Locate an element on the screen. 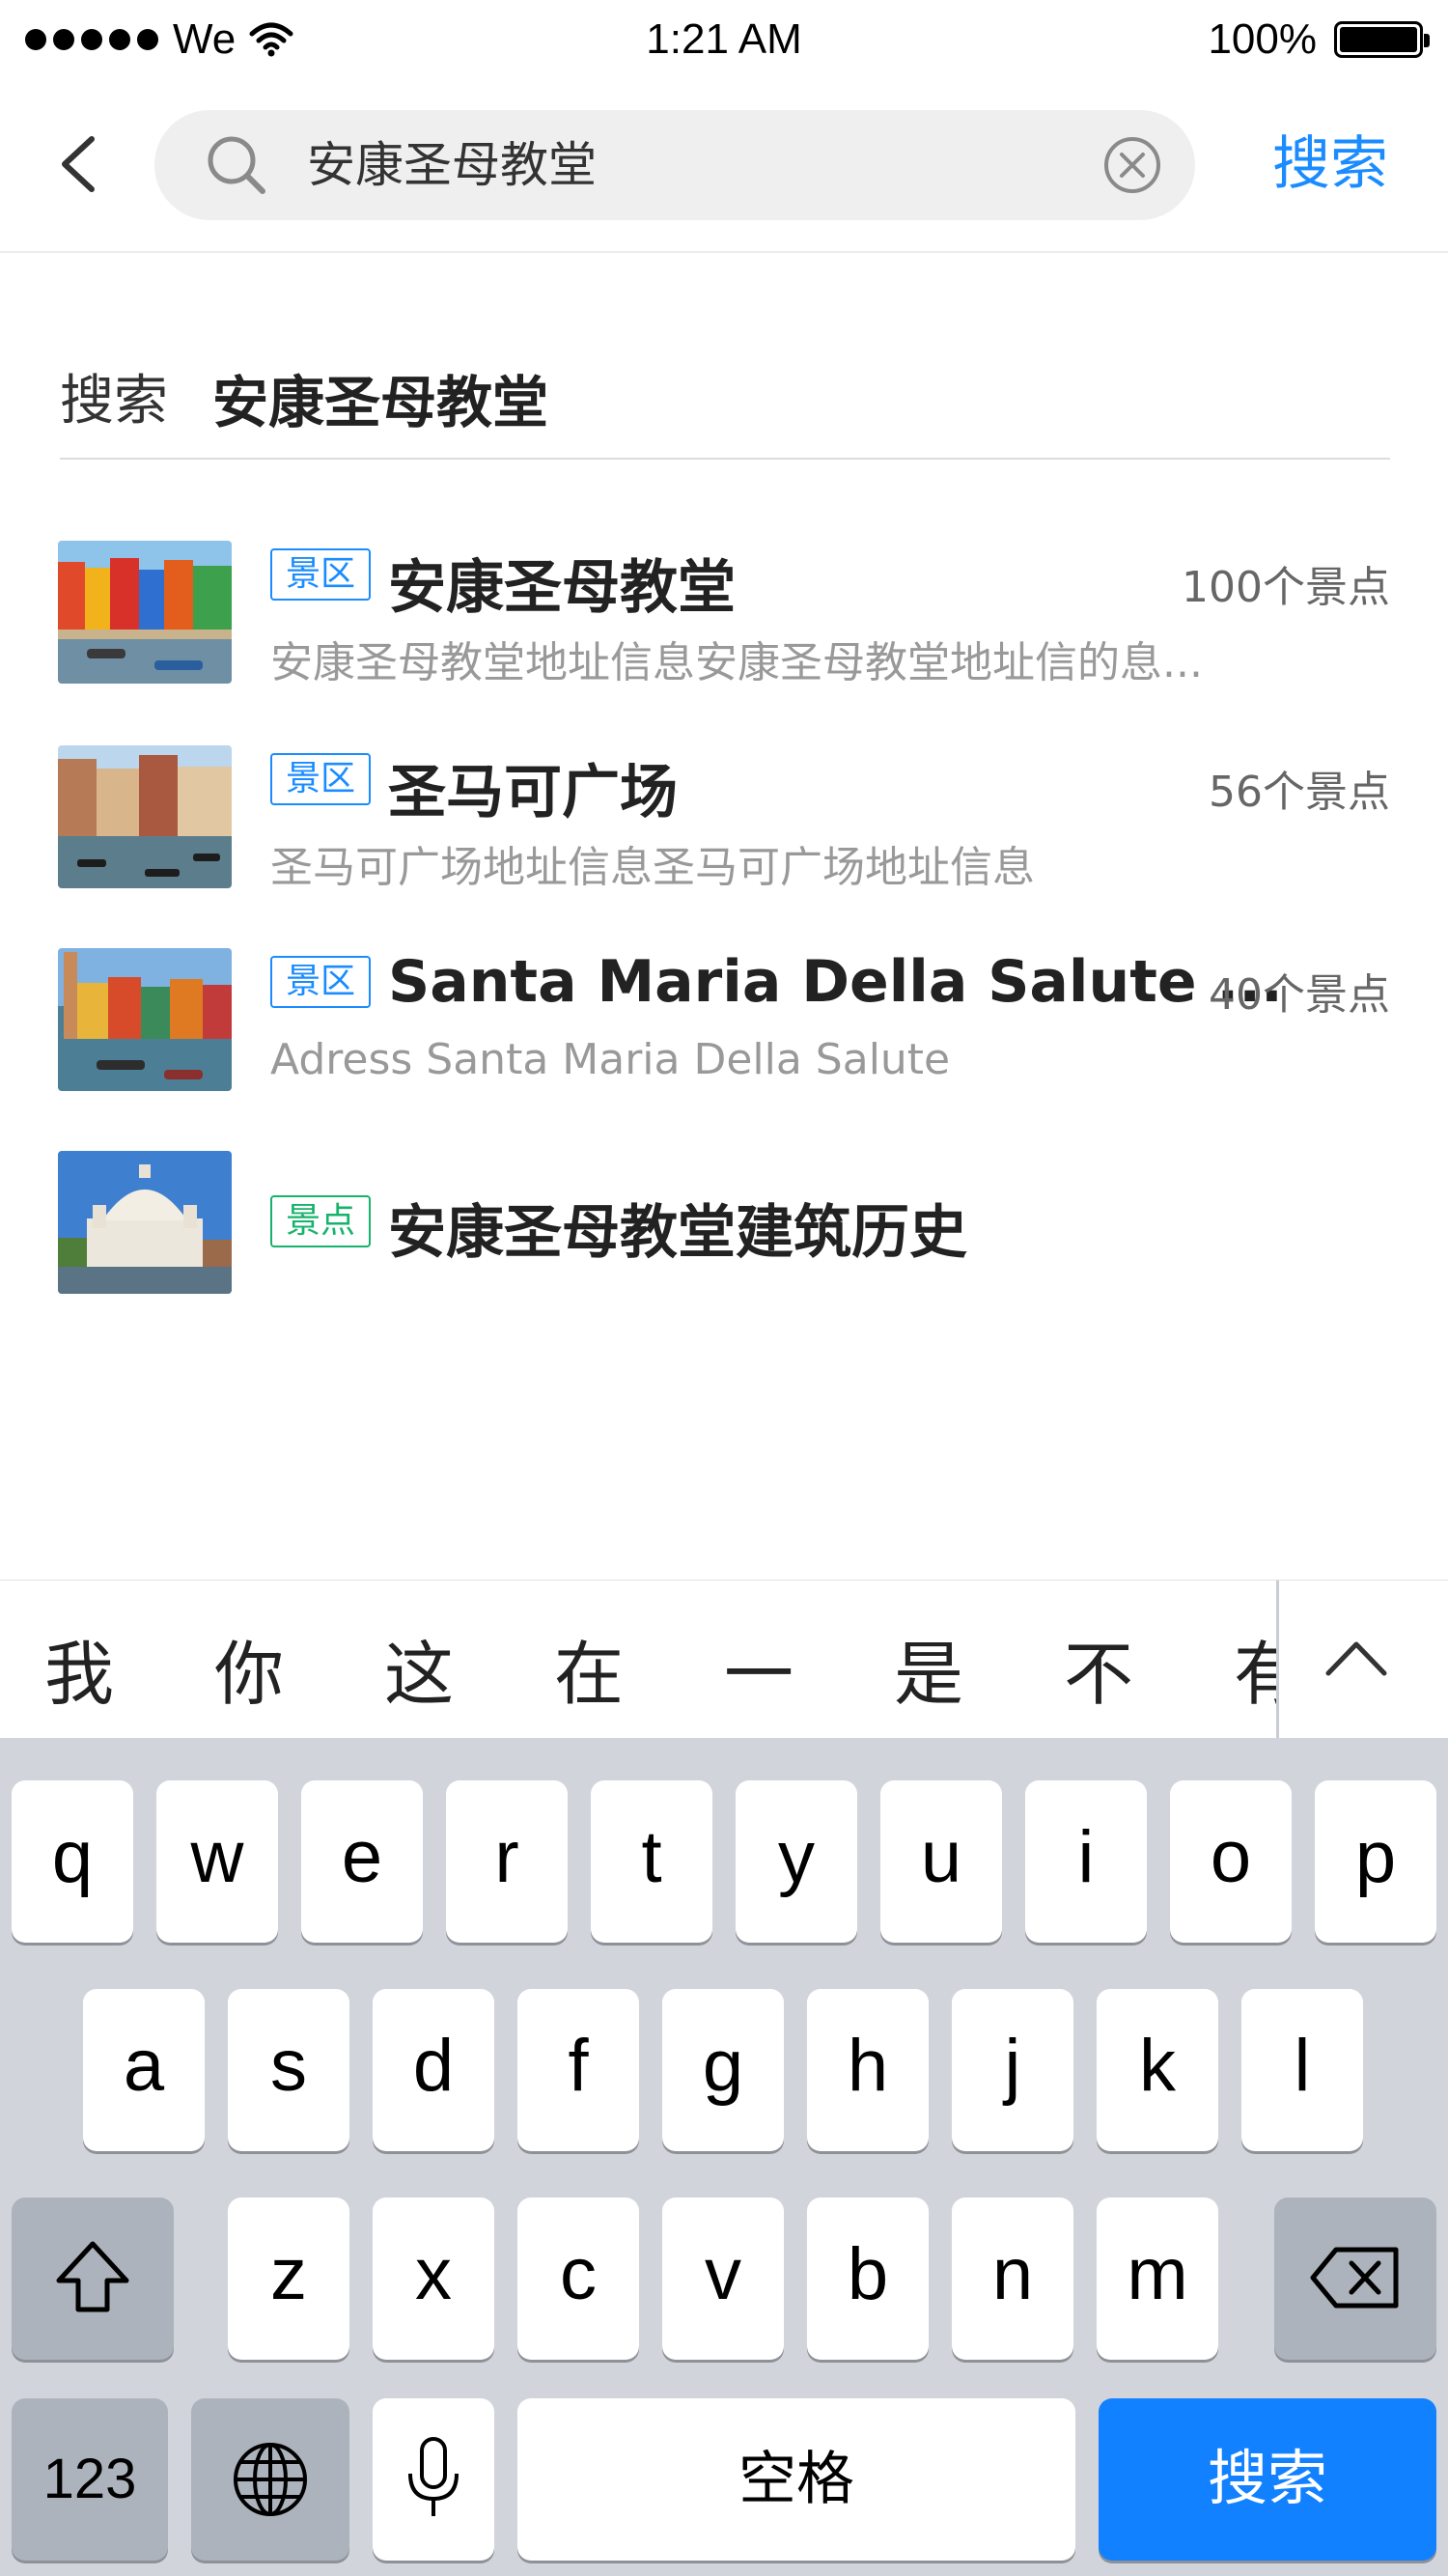 The height and width of the screenshot is (2576, 1448). key-a: a is located at coordinates (144, 2070).